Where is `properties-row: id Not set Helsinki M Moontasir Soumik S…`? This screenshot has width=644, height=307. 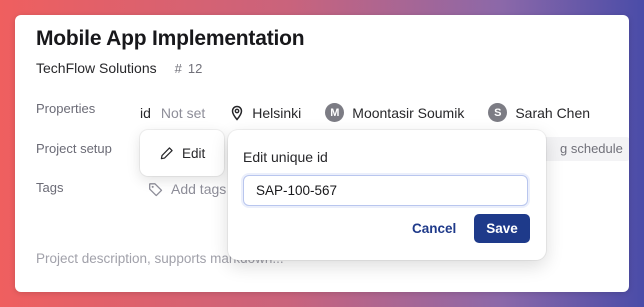
properties-row: id Not set Helsinki M Moontasir Soumik S… is located at coordinates (365, 112).